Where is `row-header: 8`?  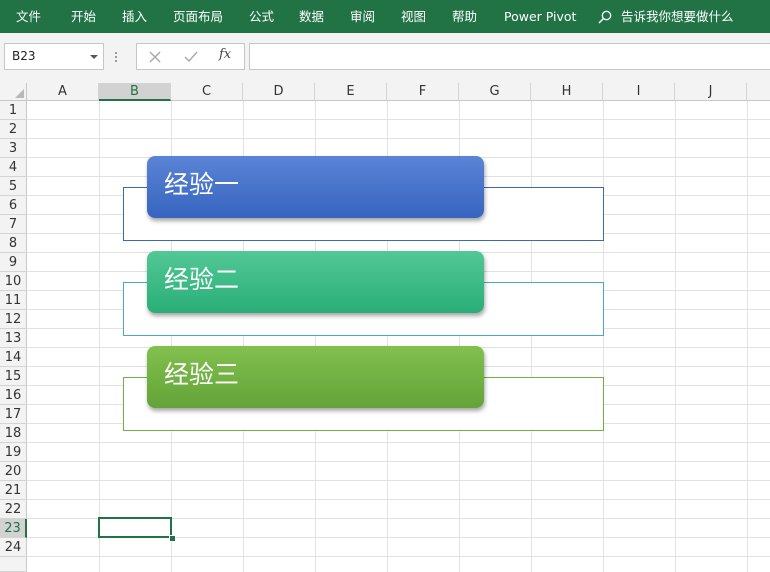
row-header: 8 is located at coordinates (13, 243).